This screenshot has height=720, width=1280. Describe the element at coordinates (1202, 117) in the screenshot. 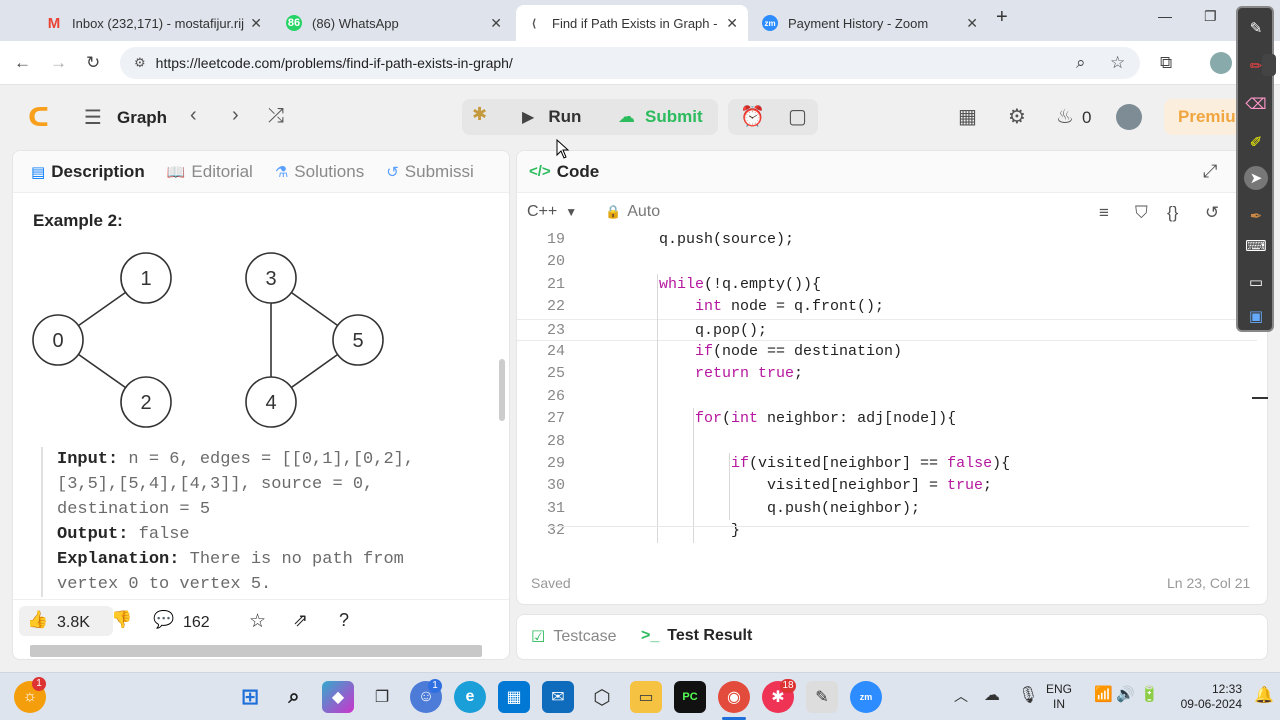

I see `premium-button: Premiu` at that location.